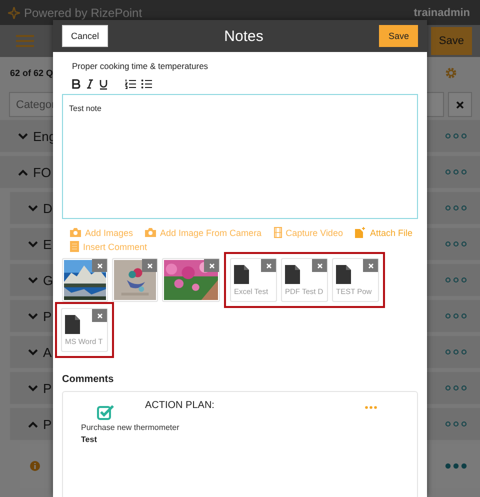  Describe the element at coordinates (76, 84) in the screenshot. I see `bold-icon` at that location.